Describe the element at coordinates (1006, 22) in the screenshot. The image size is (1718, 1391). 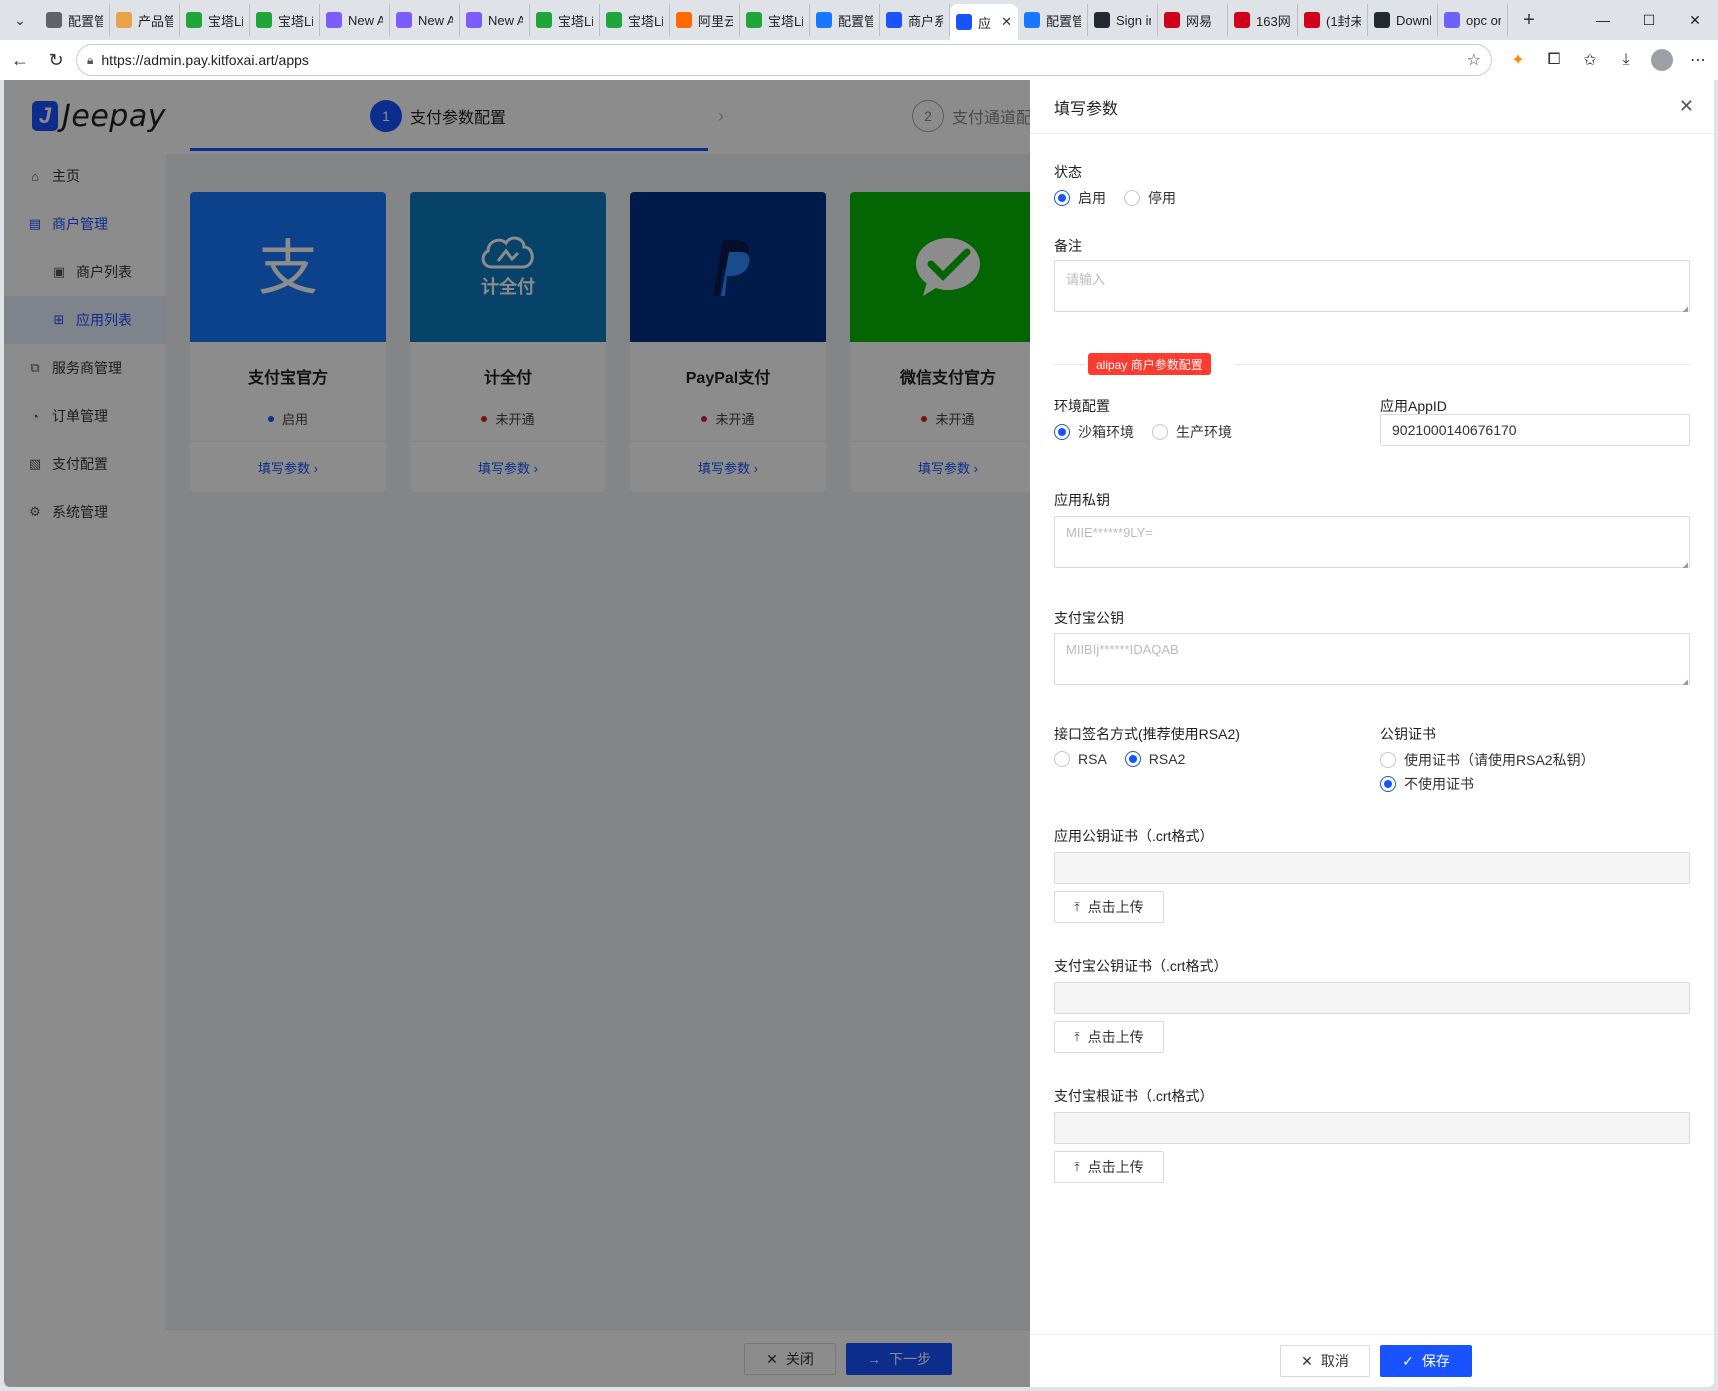
I see `tab-close-icon: ✕` at that location.